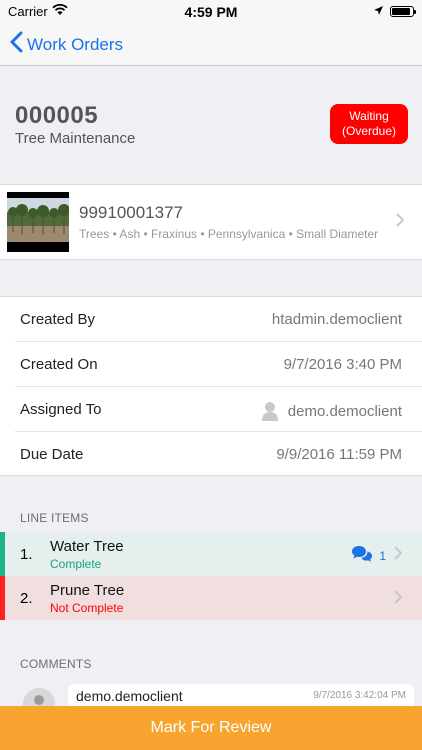 Image resolution: width=422 pixels, height=750 pixels. What do you see at coordinates (131, 212) in the screenshot?
I see `asset-id: 99910001377` at bounding box center [131, 212].